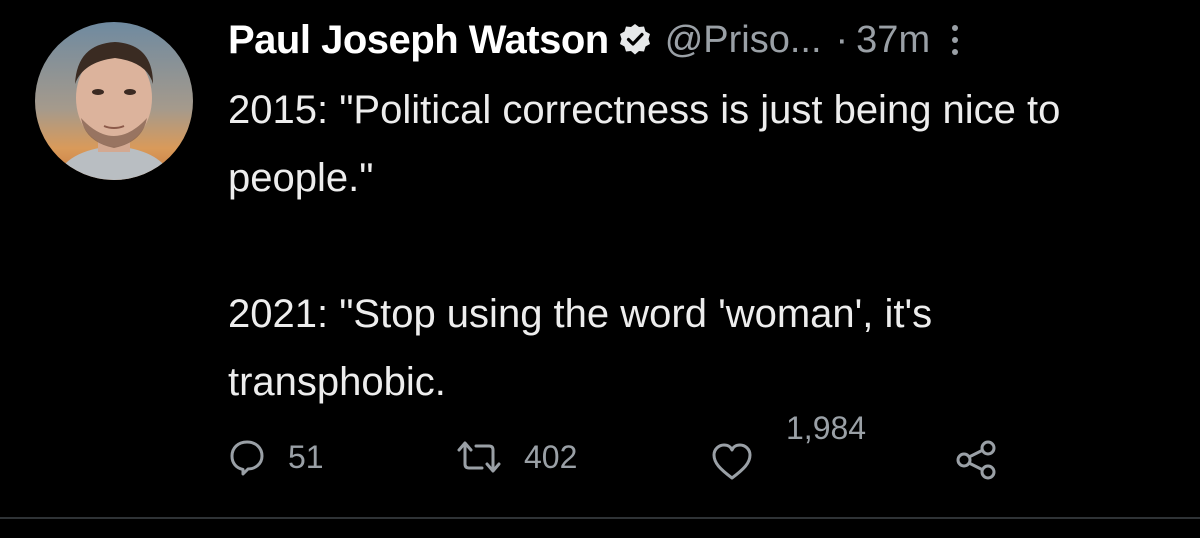 This screenshot has width=1200, height=538. I want to click on tweet-actions: 51 402 1,984, so click(693, 460).